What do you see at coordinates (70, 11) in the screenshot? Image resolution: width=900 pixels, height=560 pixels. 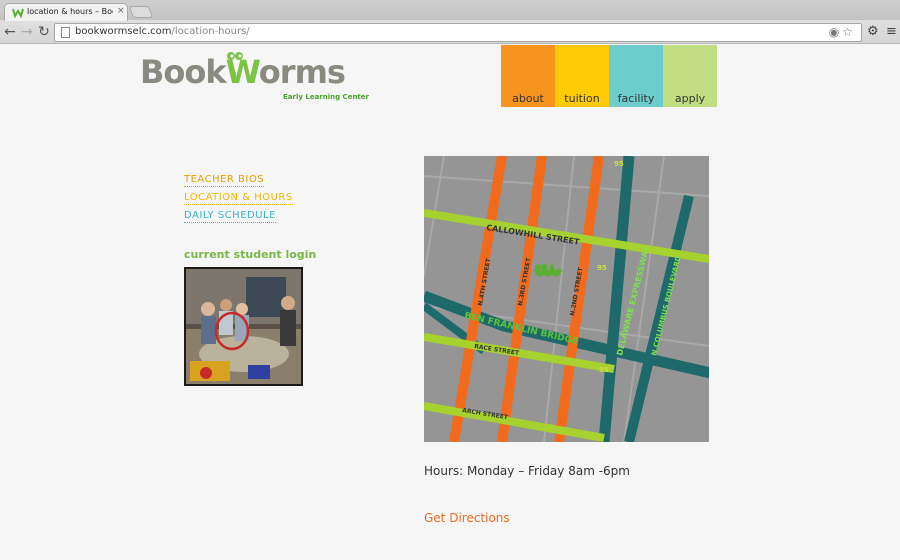 I see `tab-title: location & hours – Book W` at bounding box center [70, 11].